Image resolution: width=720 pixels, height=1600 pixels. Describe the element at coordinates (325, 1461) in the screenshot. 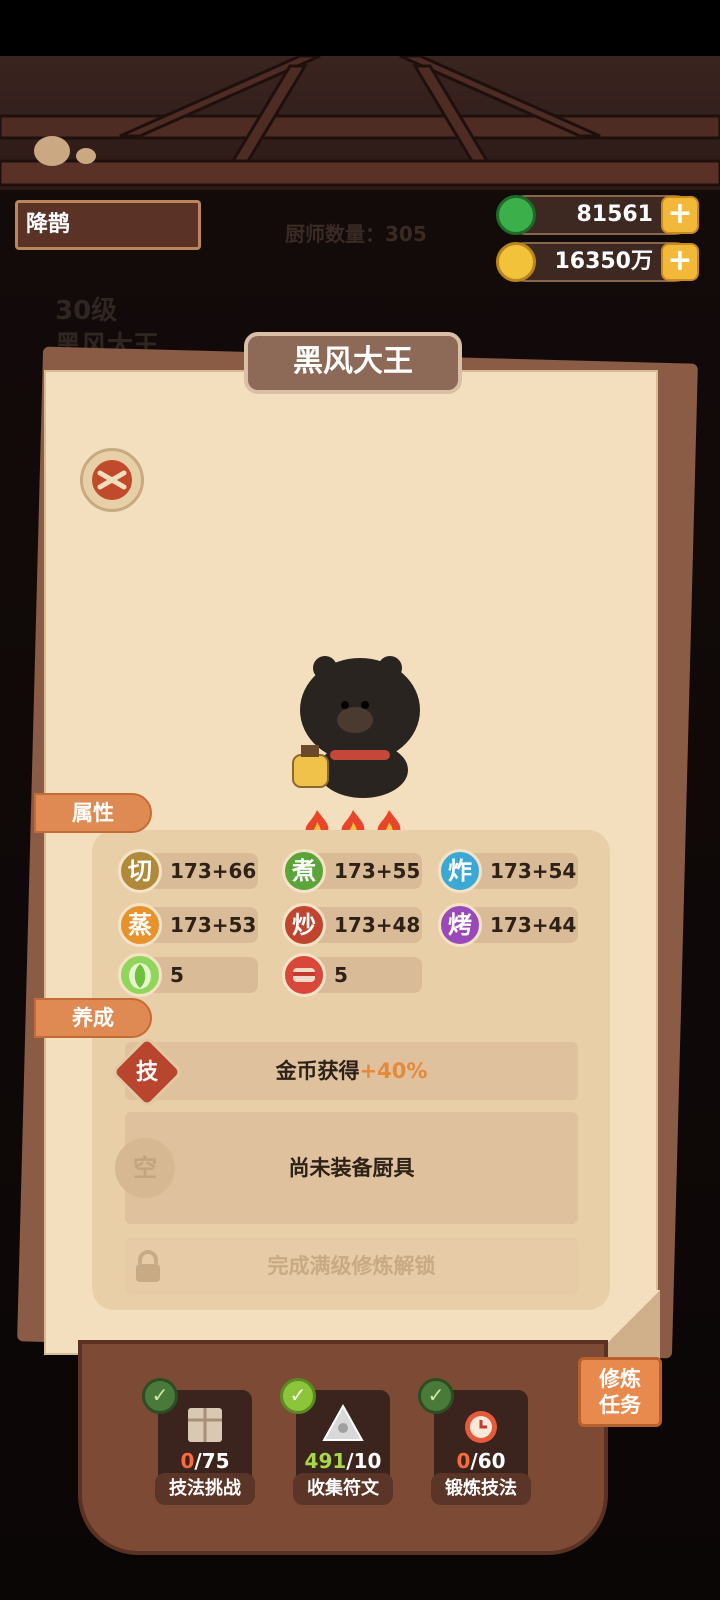

I see `task-progress-done: 491` at that location.